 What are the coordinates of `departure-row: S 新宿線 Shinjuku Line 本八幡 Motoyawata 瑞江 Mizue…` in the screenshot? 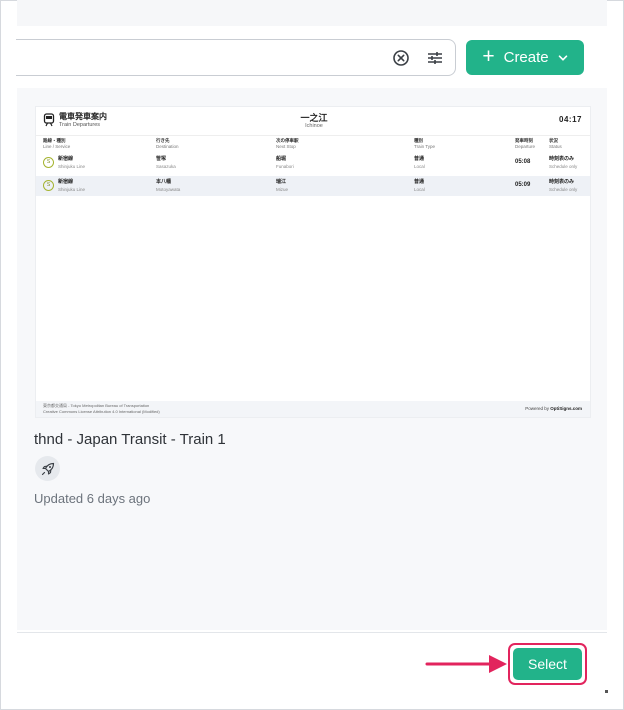 It's located at (313, 186).